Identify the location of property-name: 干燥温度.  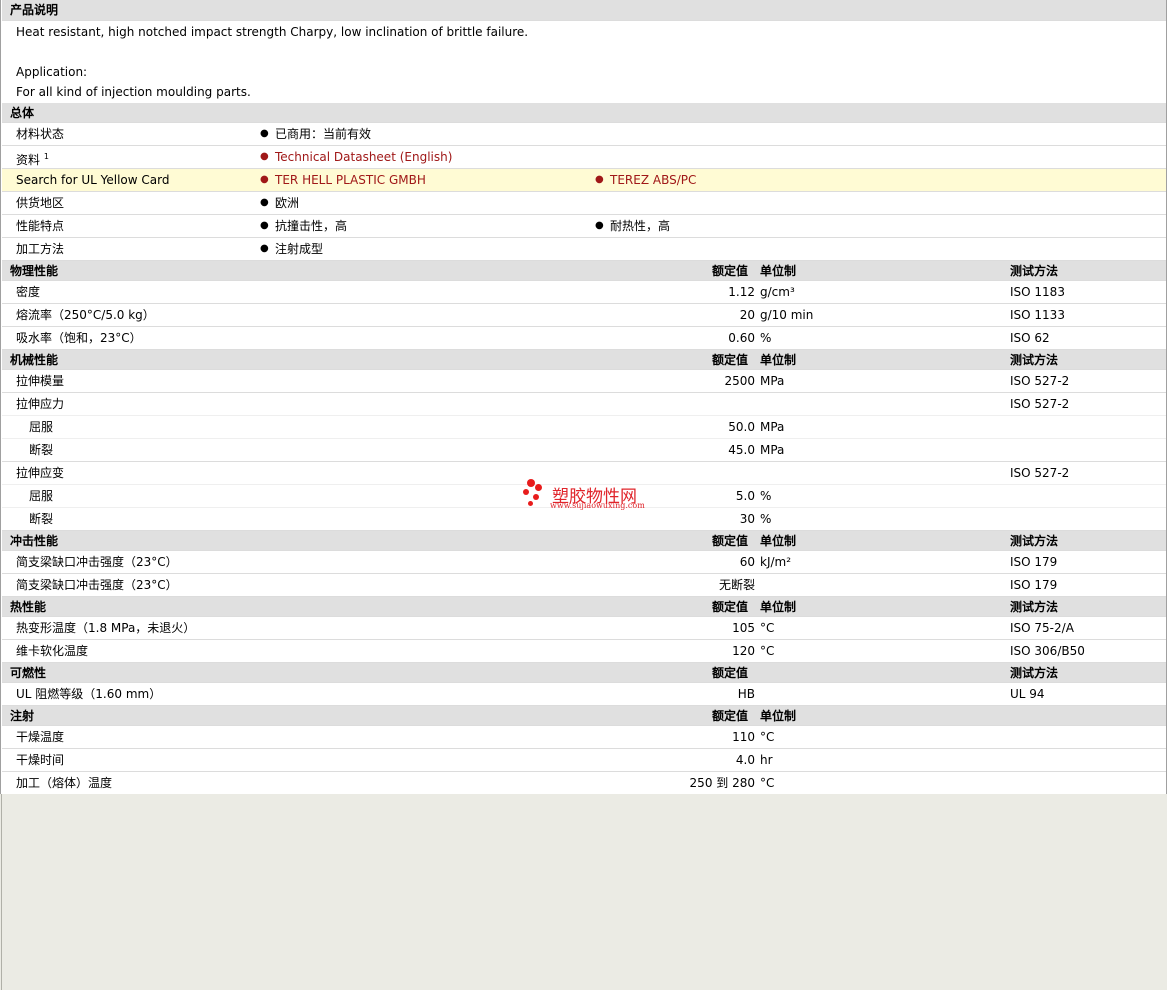
(40, 737).